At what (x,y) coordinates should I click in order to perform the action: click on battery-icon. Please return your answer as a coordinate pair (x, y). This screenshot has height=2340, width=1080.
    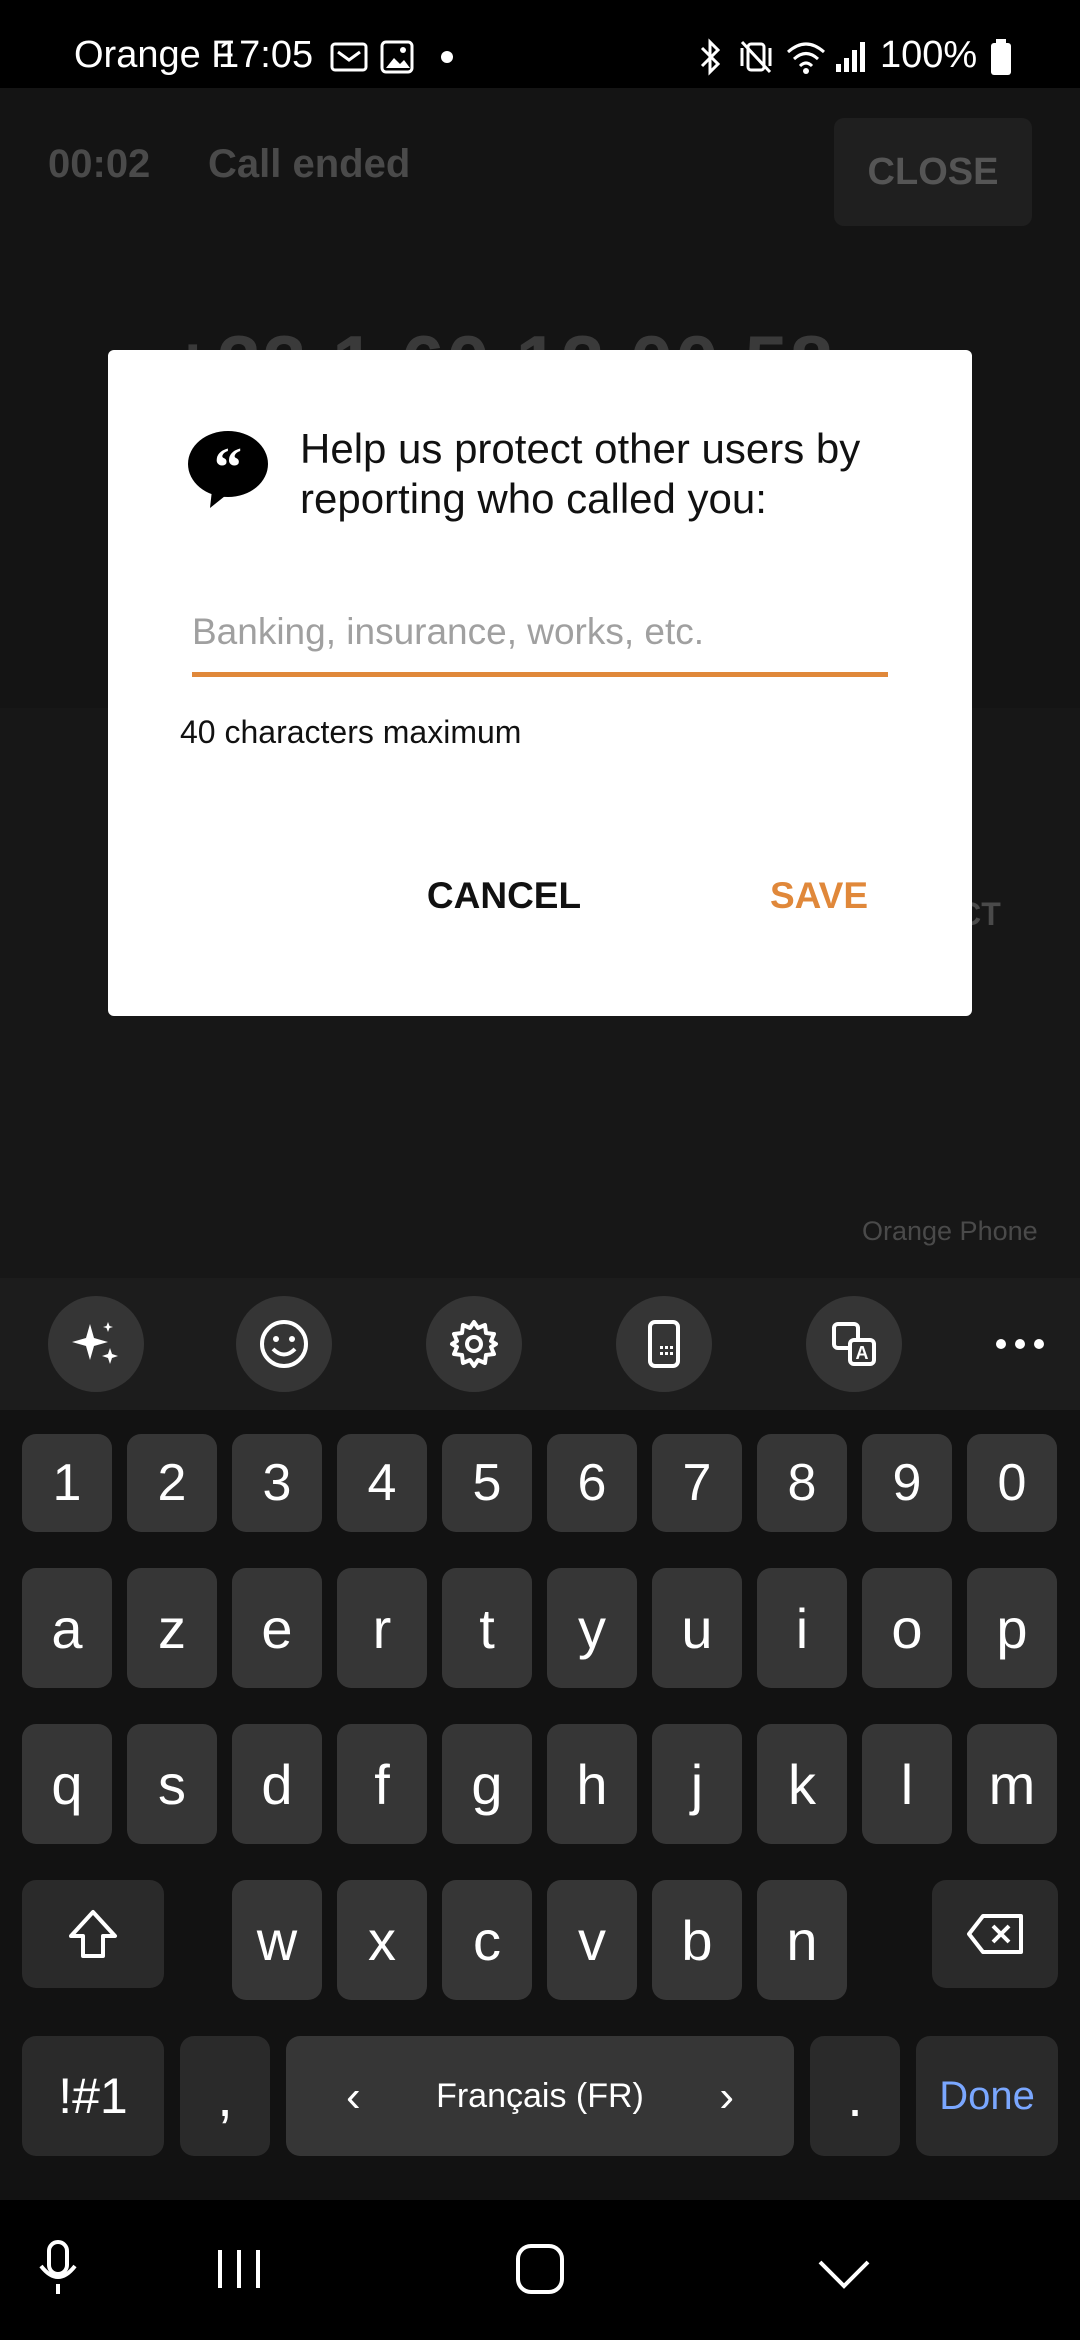
    Looking at the image, I should click on (1001, 57).